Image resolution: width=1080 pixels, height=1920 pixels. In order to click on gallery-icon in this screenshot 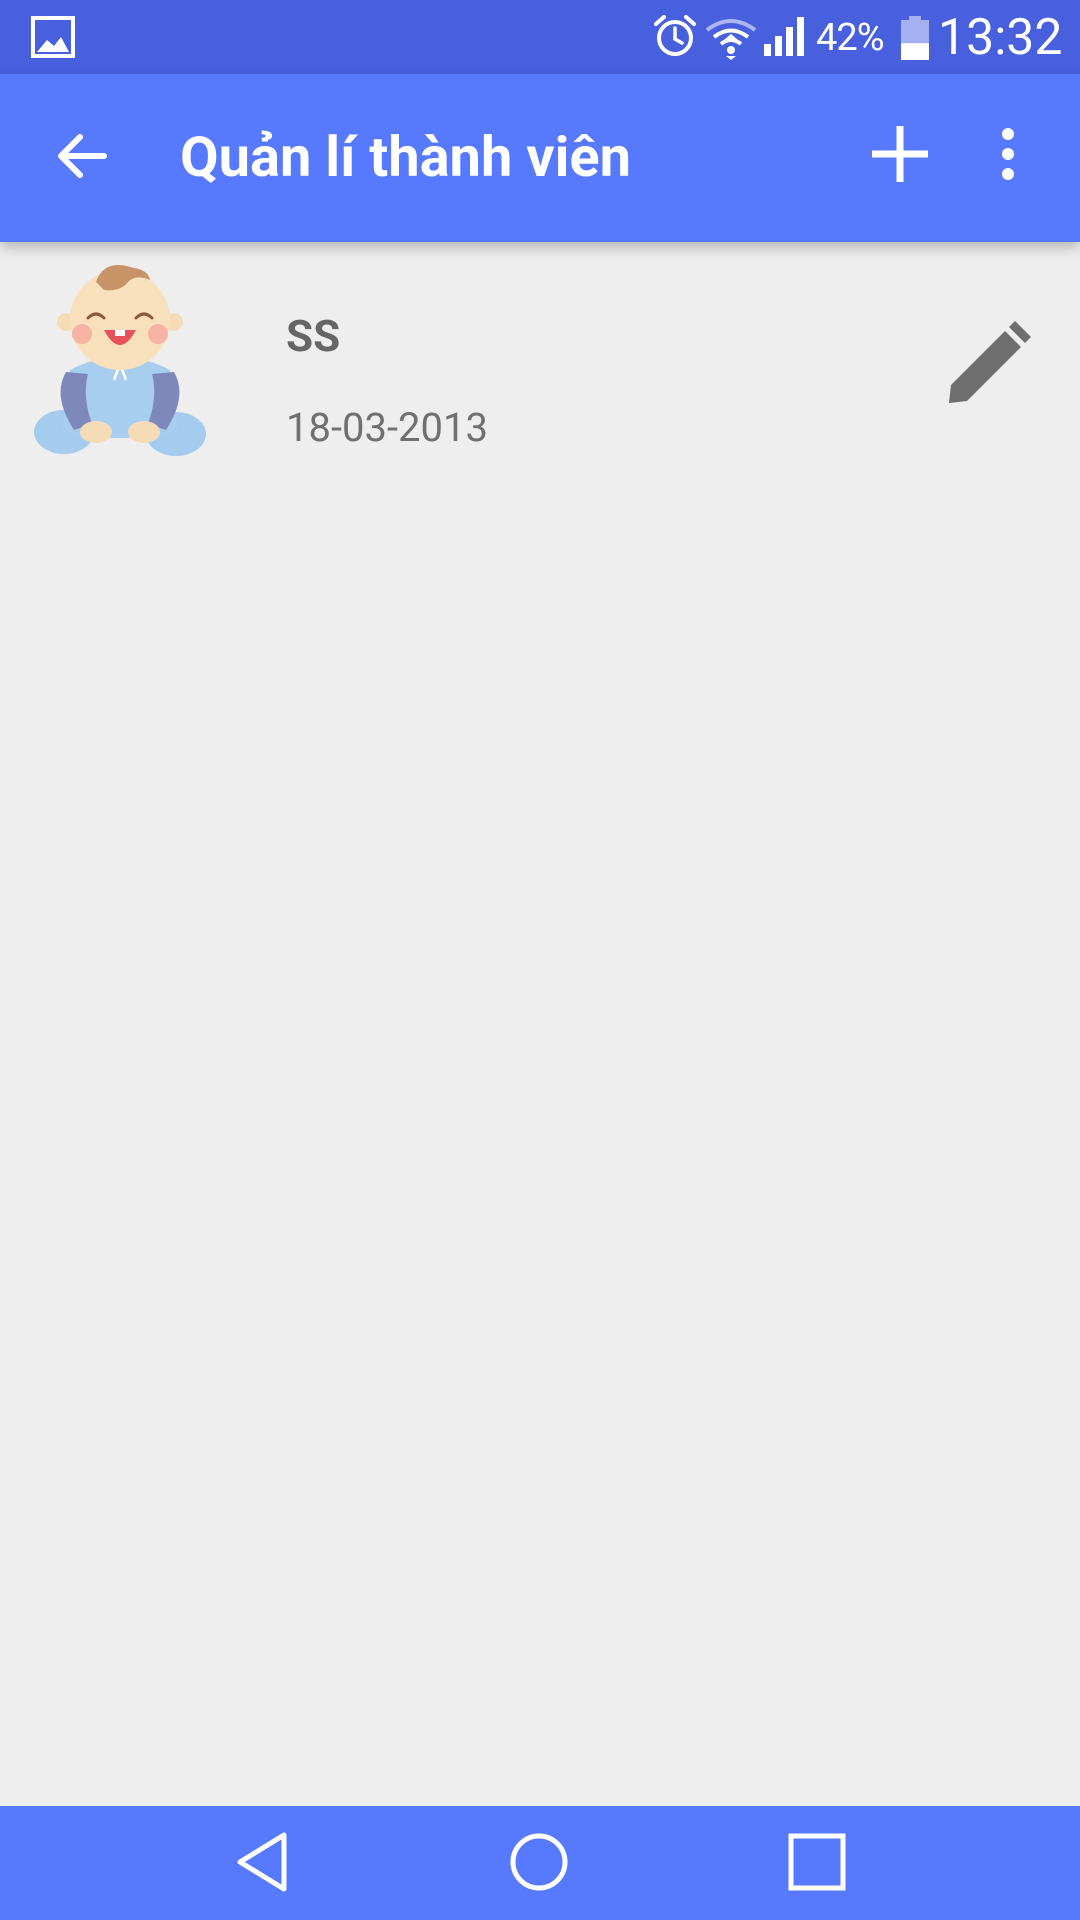, I will do `click(53, 37)`.